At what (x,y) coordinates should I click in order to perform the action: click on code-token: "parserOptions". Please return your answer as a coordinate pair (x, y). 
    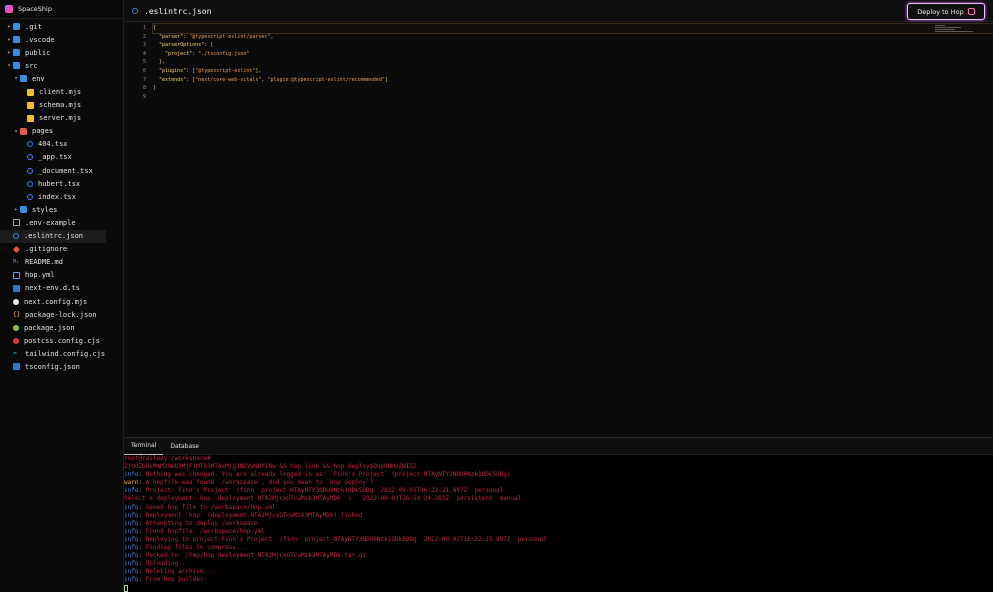
    Looking at the image, I should click on (182, 45).